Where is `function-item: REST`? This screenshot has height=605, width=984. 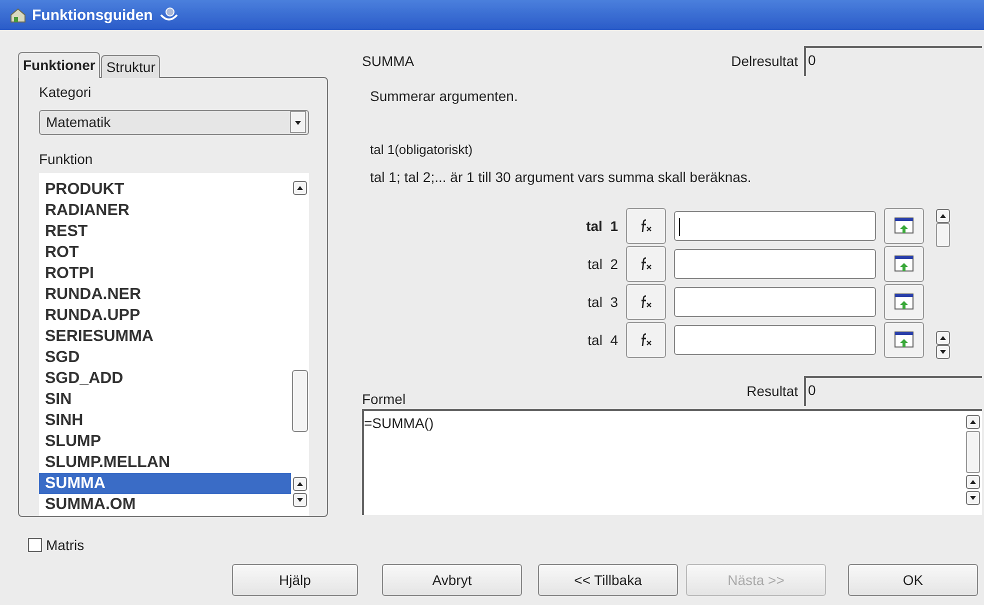
function-item: REST is located at coordinates (165, 231).